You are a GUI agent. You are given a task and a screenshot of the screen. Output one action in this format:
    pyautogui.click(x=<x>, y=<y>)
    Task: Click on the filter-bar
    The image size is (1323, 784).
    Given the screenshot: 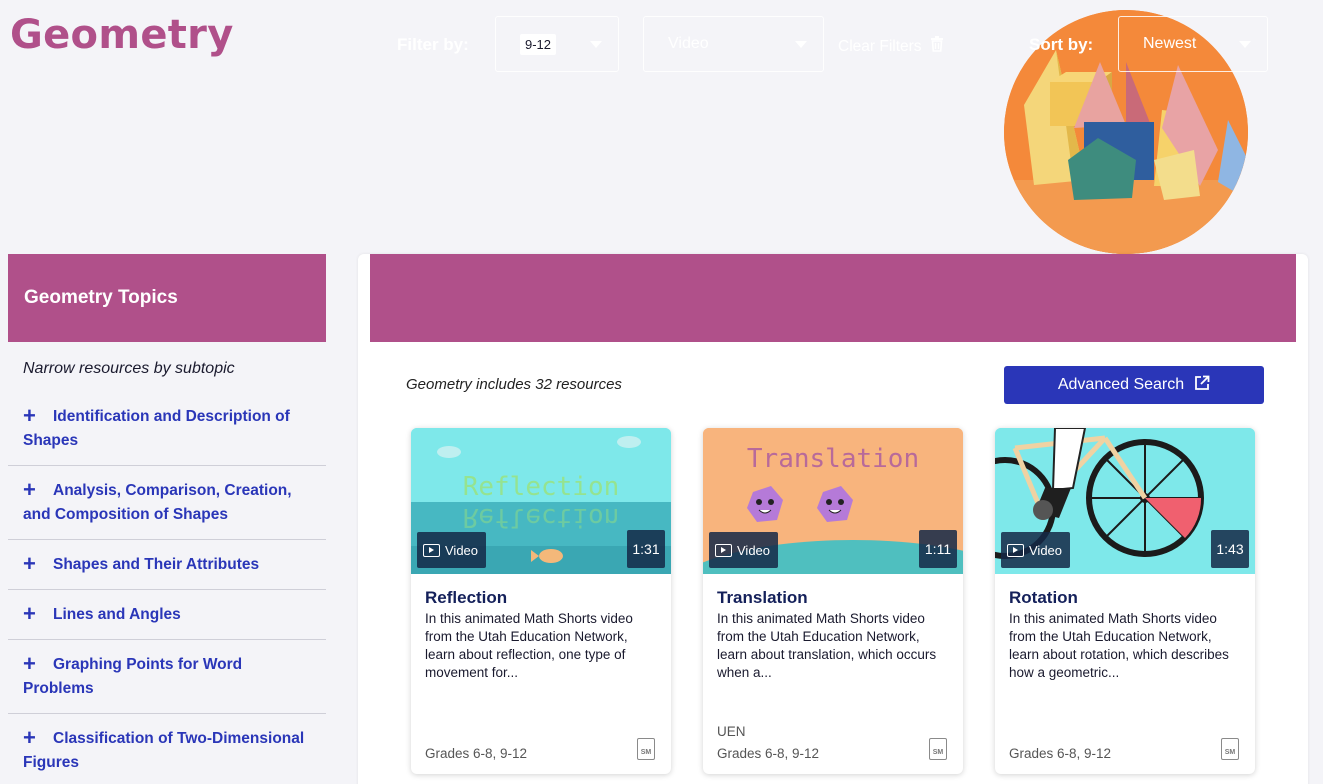 What is the action you would take?
    pyautogui.click(x=833, y=298)
    